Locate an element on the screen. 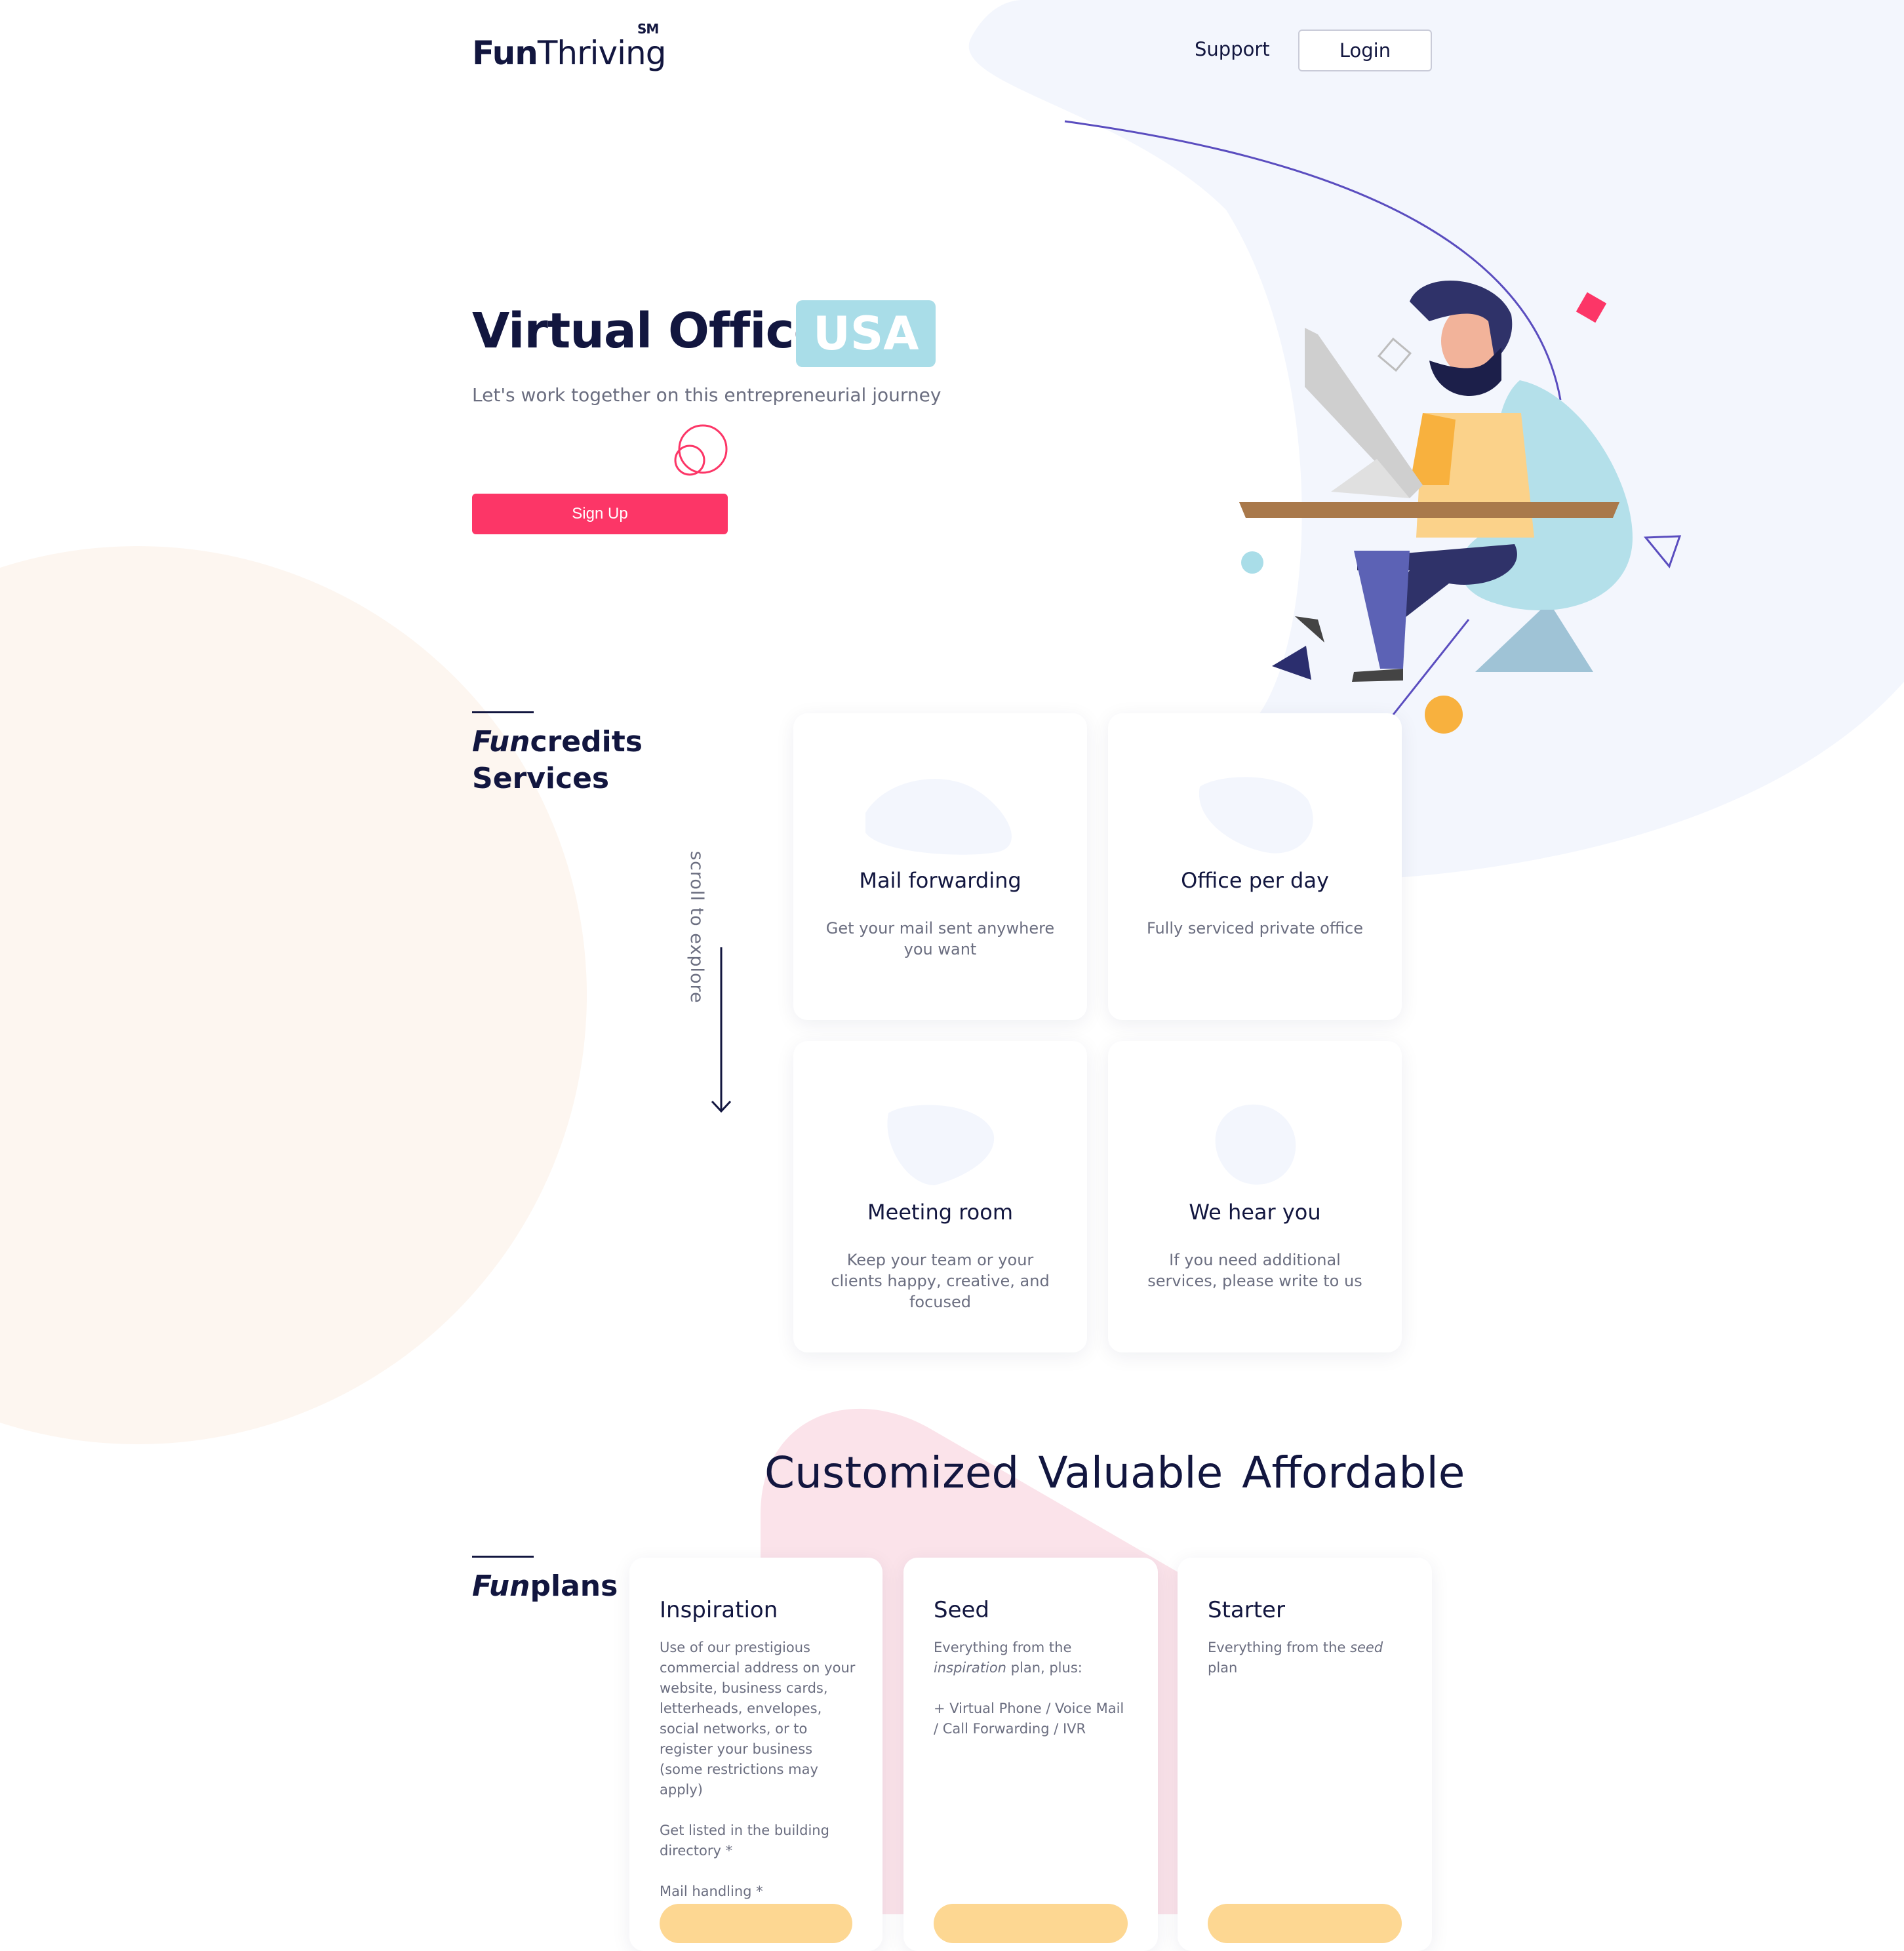 Image resolution: width=1904 pixels, height=1951 pixels. tagline: Customized Valuable Affordable is located at coordinates (1114, 1473).